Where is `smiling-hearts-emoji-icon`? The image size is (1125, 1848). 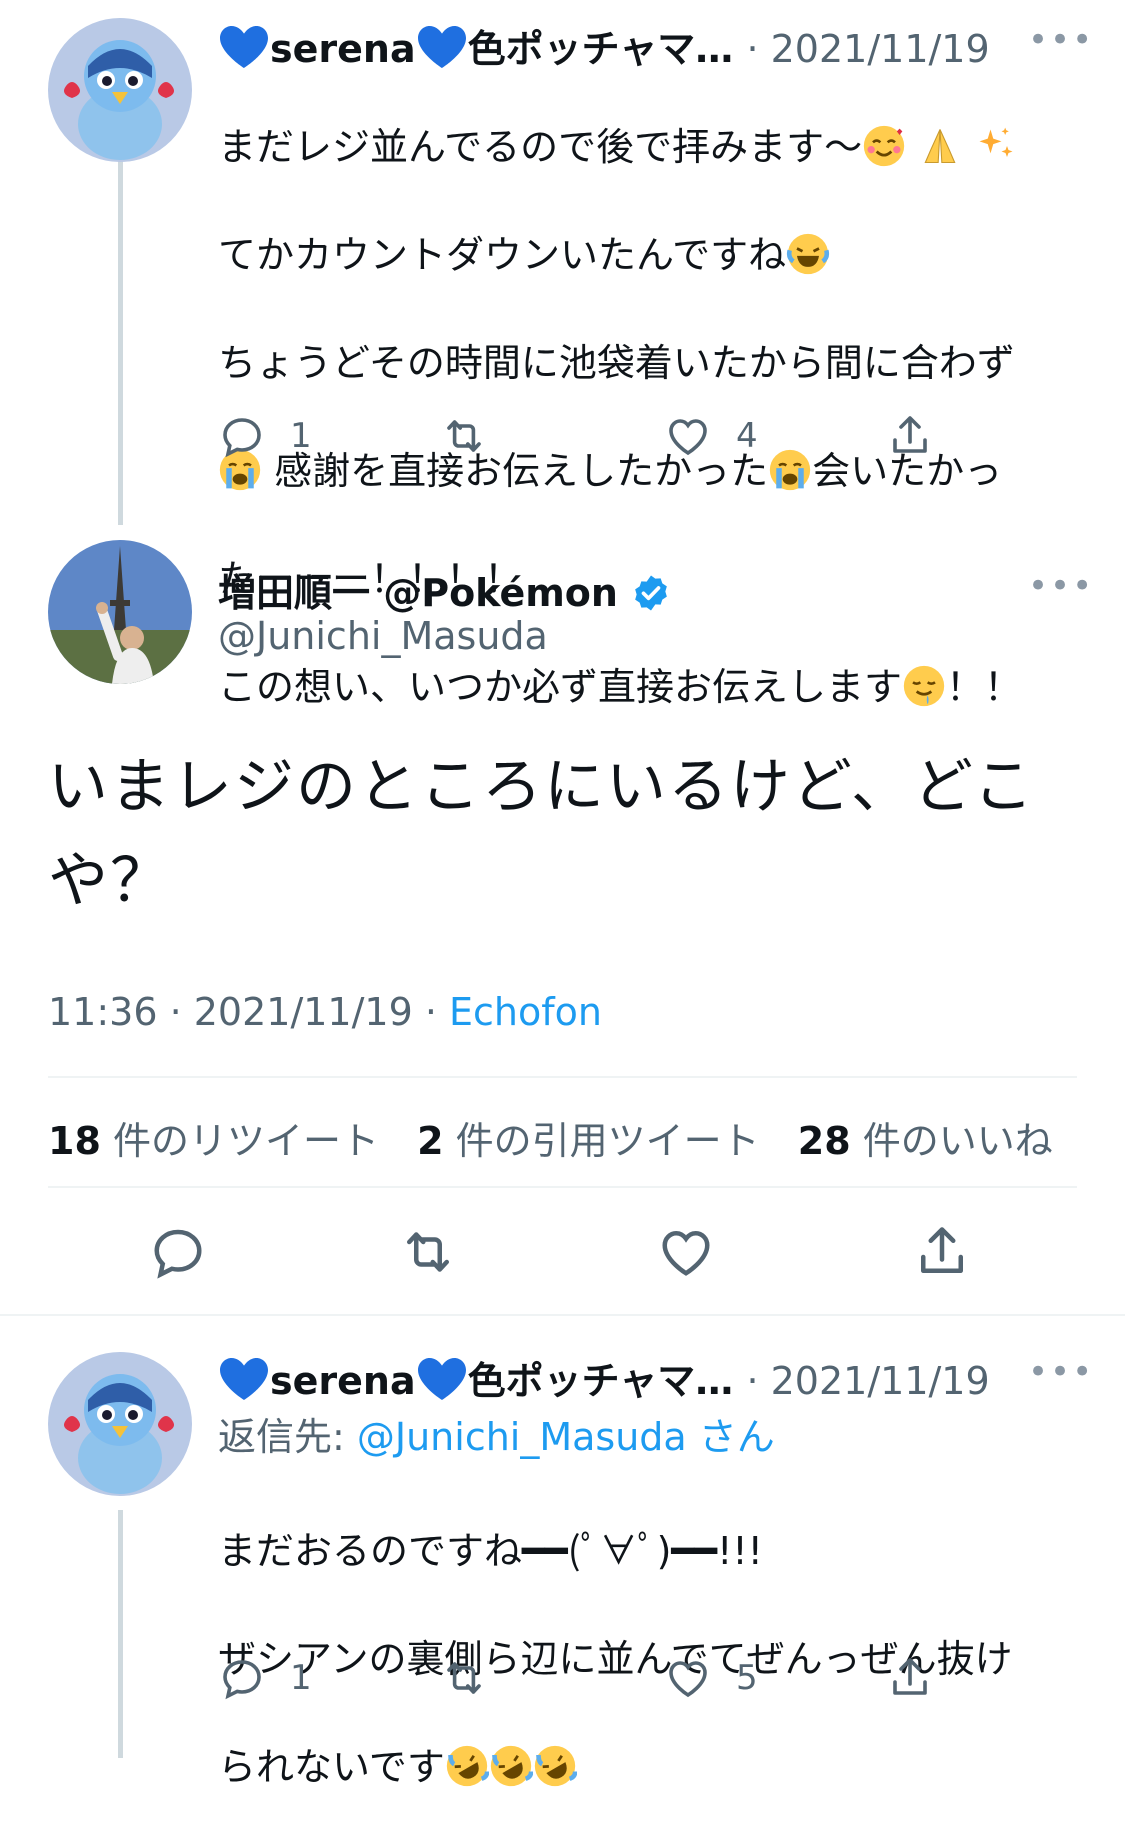
smiling-hearts-emoji-icon is located at coordinates (884, 146).